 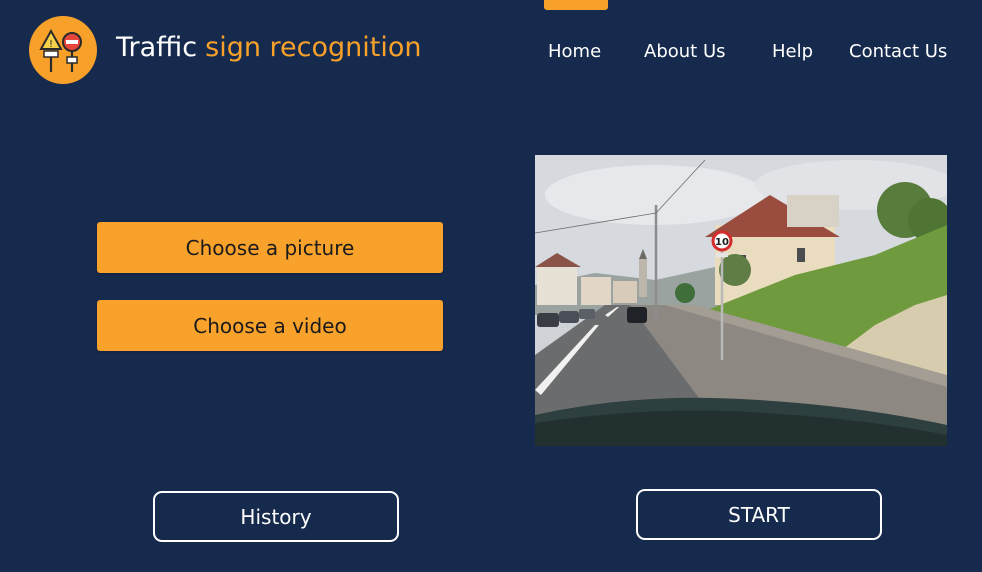 I want to click on nav-help: Help, so click(x=792, y=52).